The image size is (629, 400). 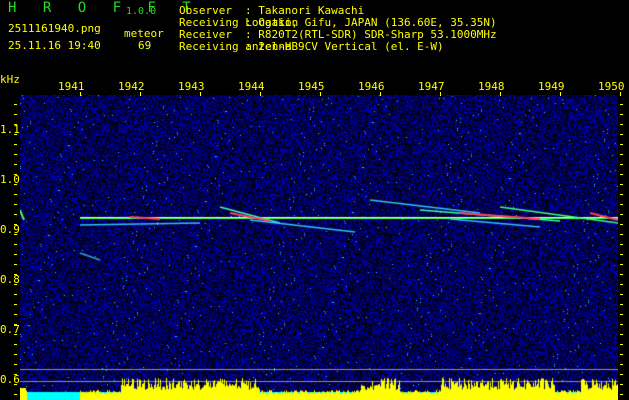 What do you see at coordinates (344, 46) in the screenshot?
I see `info-value: : 2el-HB9CV Vertical (el. E-W)` at bounding box center [344, 46].